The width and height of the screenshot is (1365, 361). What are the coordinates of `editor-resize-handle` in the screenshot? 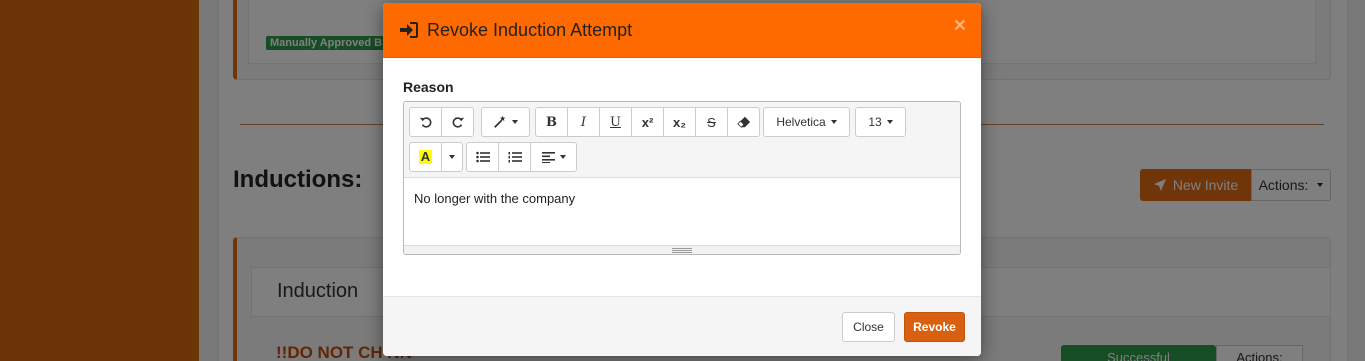 It's located at (682, 249).